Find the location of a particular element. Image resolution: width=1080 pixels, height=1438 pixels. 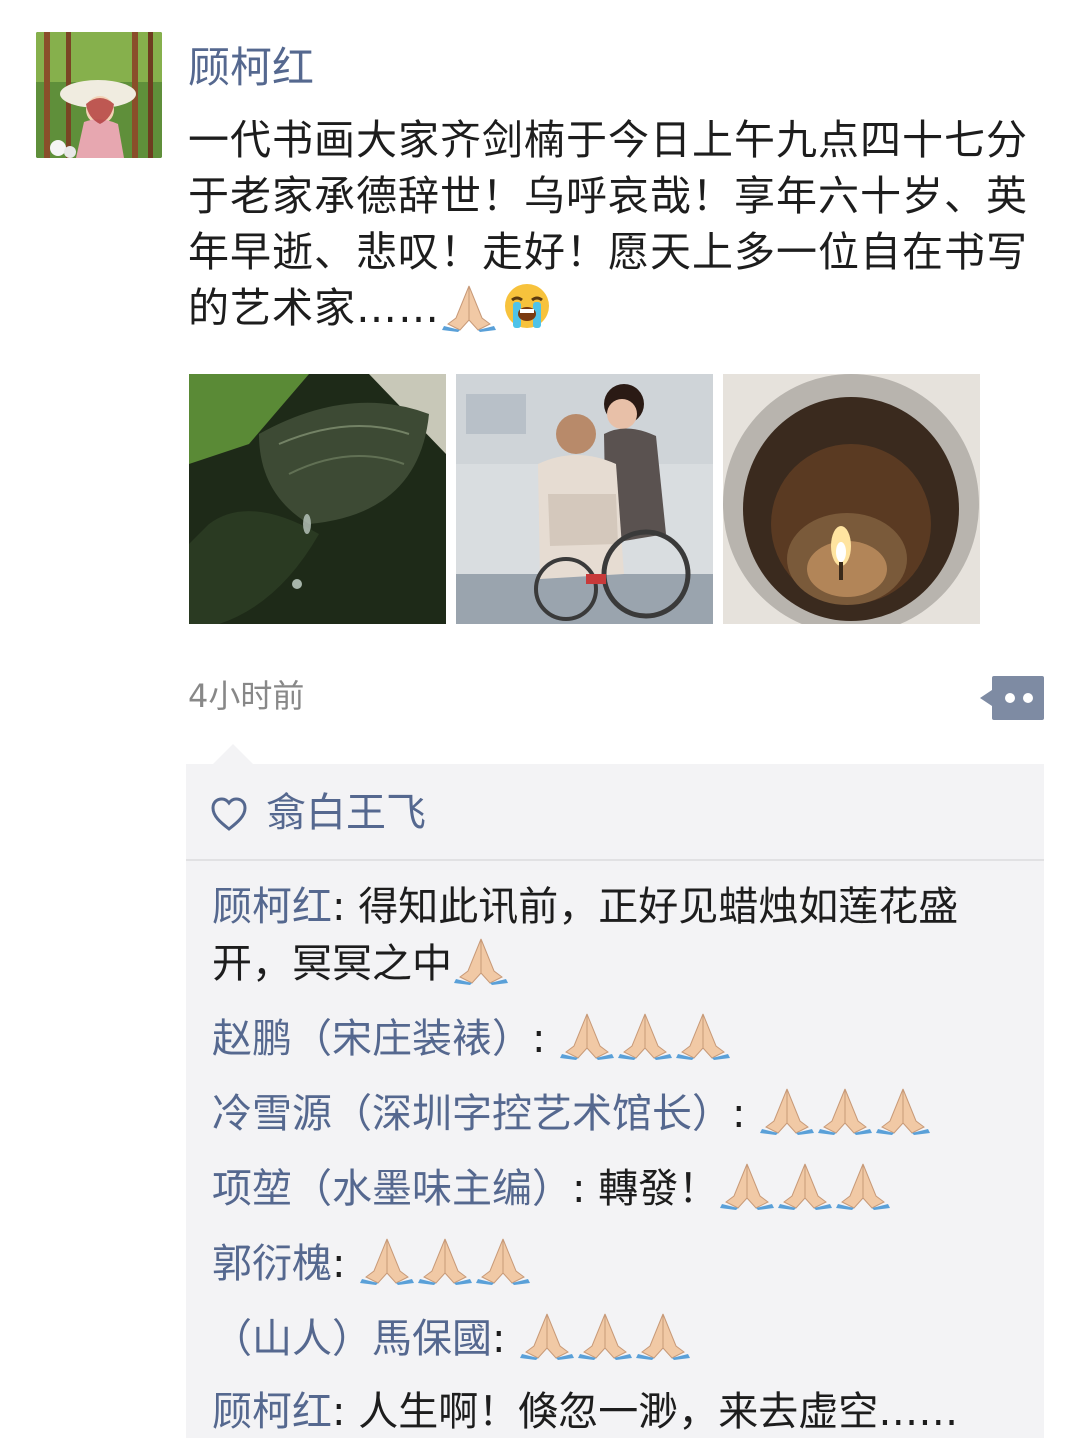

comment-item: 冷雪源（深圳字控艺术馆长）: is located at coordinates (622, 1113).